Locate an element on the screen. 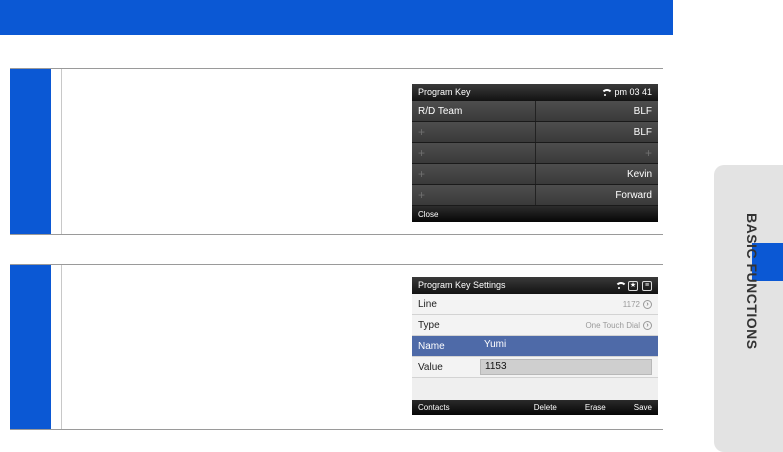  close-softkey: Close is located at coordinates (428, 214).